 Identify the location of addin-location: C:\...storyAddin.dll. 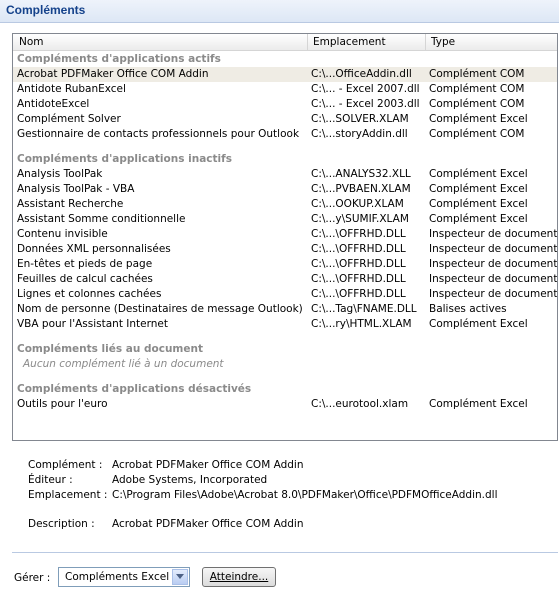
(359, 134).